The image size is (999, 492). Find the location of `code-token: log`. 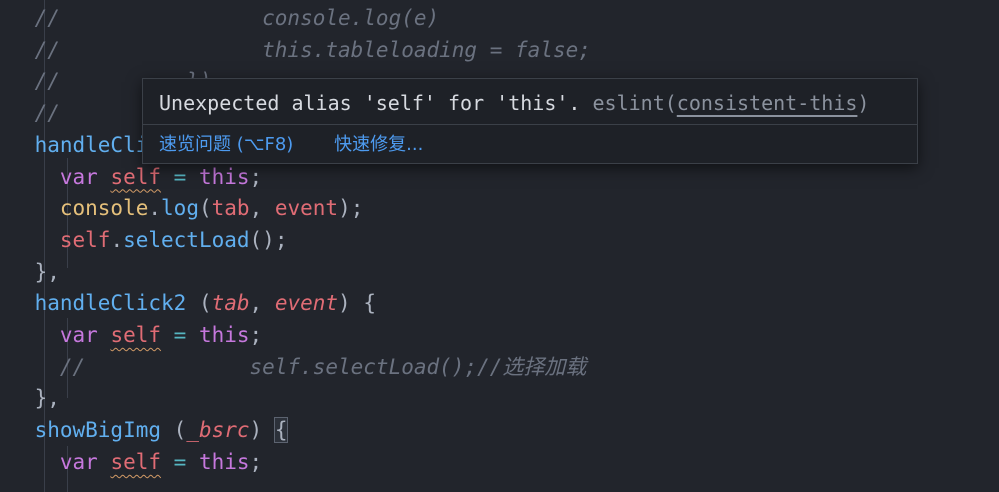

code-token: log is located at coordinates (180, 208).